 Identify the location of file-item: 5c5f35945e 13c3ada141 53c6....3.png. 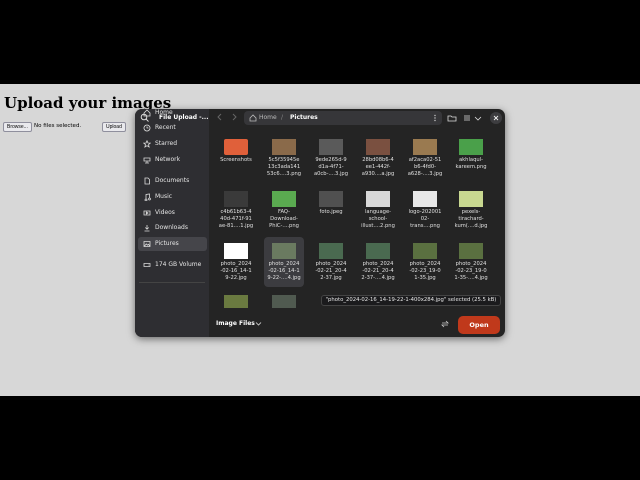
(284, 158).